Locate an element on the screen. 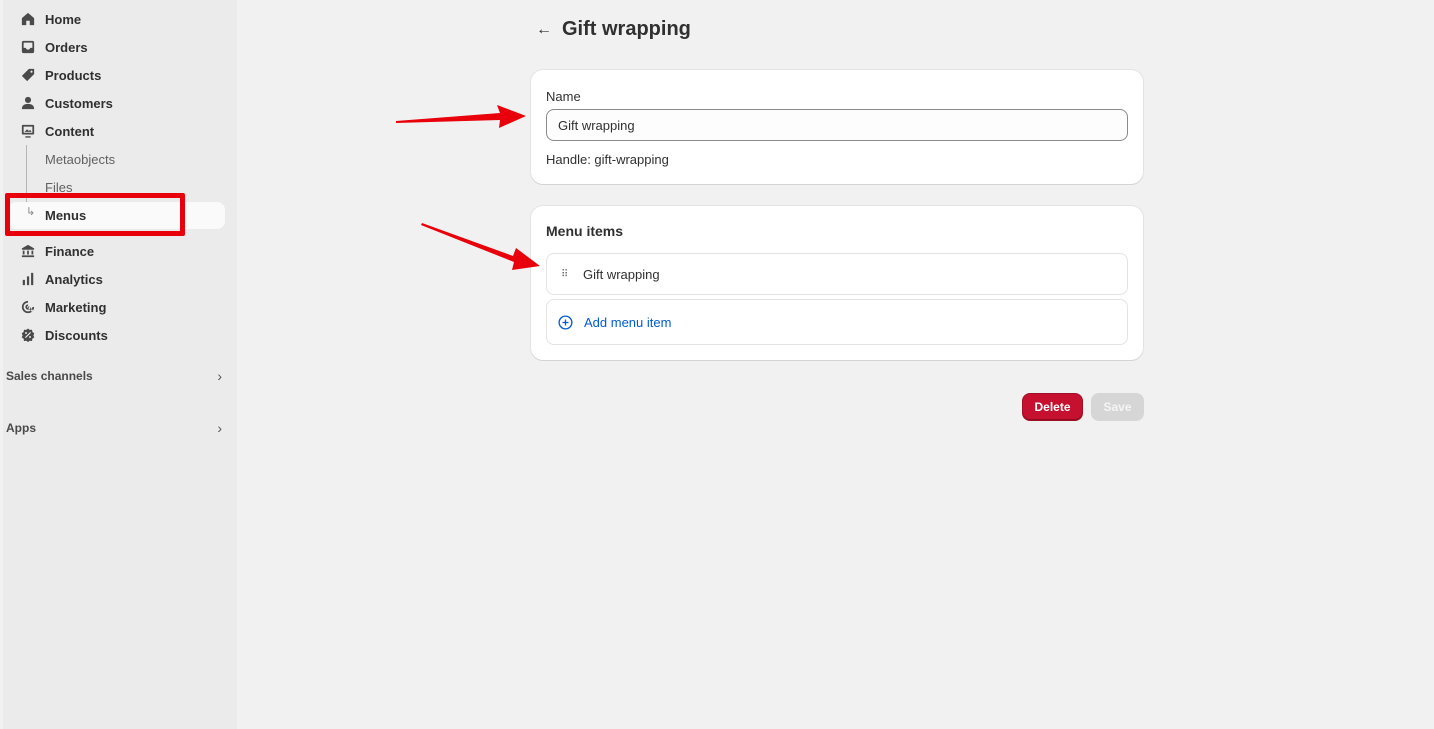  nav-products: Products is located at coordinates (114, 75).